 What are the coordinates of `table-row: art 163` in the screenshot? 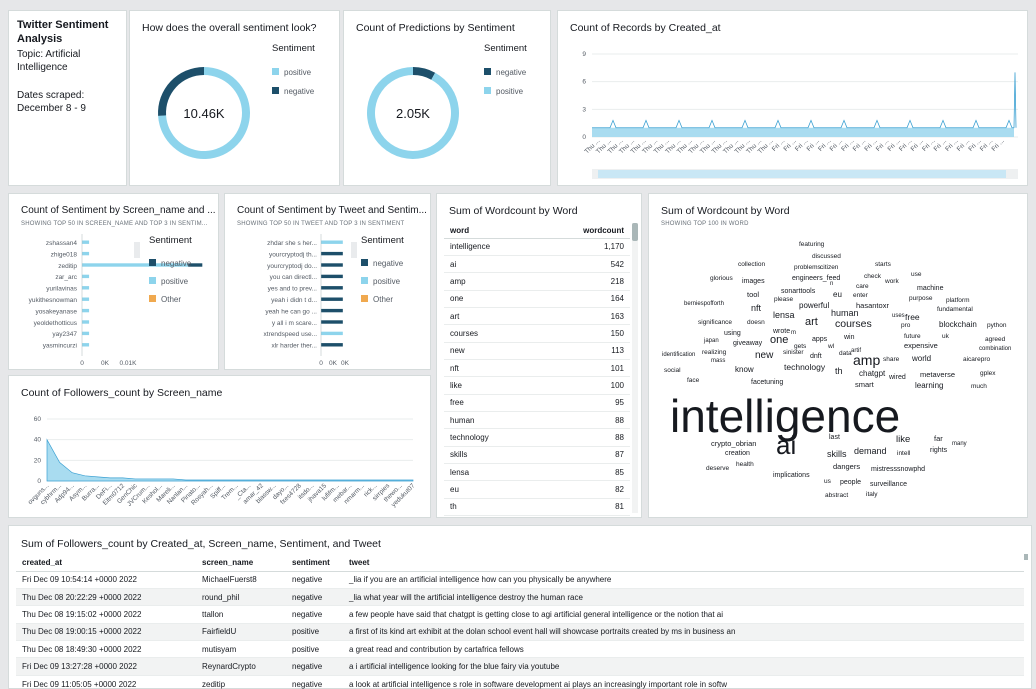 It's located at (537, 316).